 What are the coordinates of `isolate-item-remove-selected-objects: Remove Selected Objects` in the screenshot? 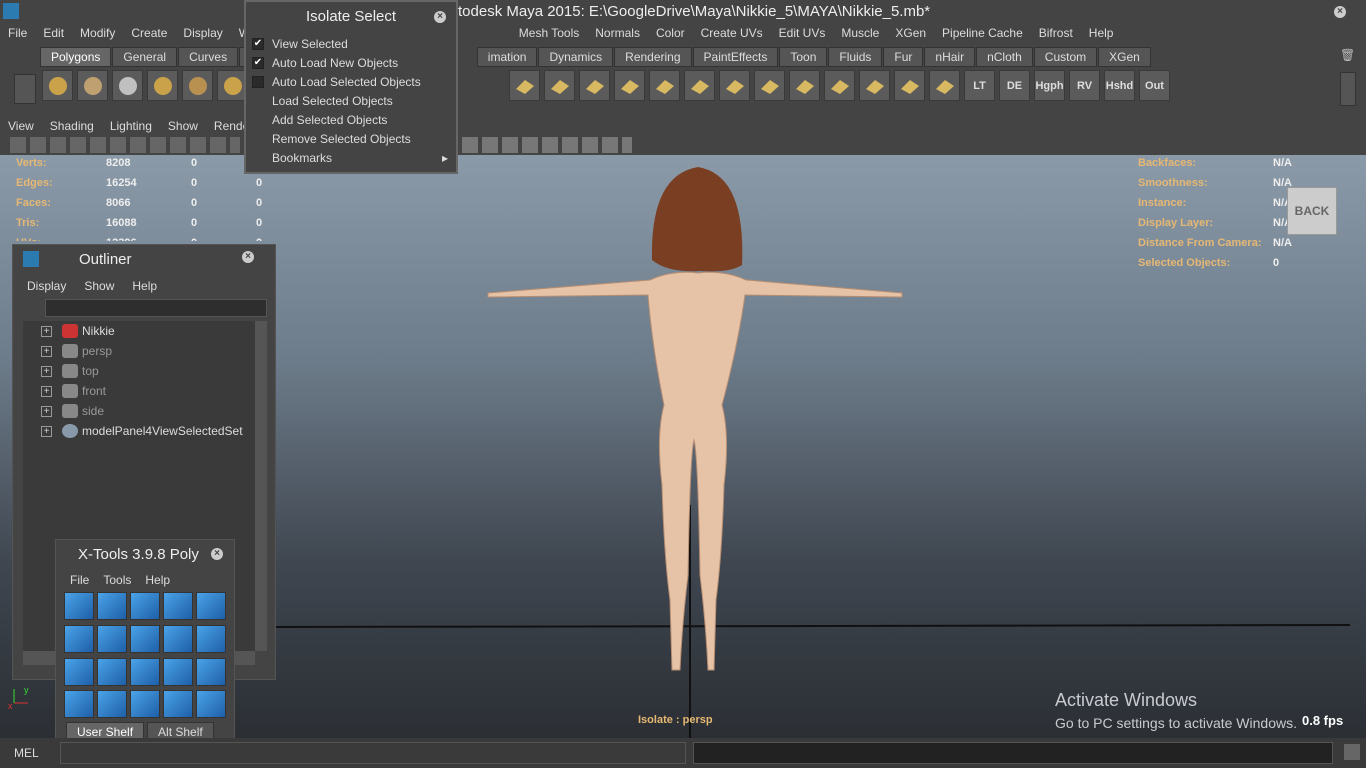 It's located at (350, 138).